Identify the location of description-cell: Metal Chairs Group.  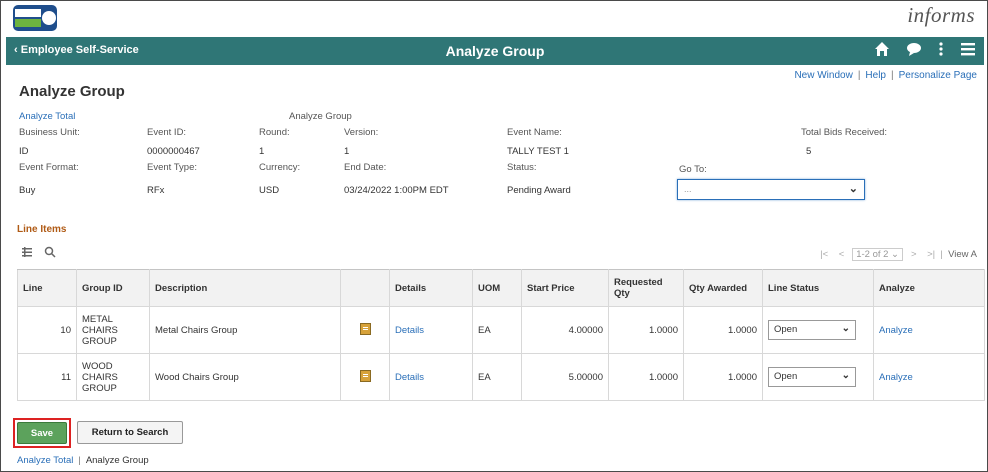
(245, 330).